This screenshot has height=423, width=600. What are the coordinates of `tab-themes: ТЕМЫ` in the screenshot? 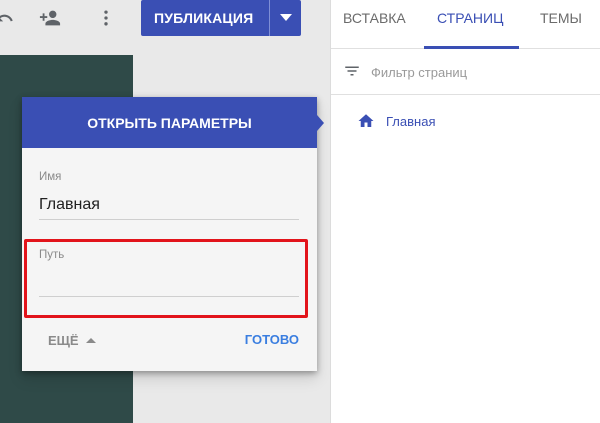 It's located at (561, 24).